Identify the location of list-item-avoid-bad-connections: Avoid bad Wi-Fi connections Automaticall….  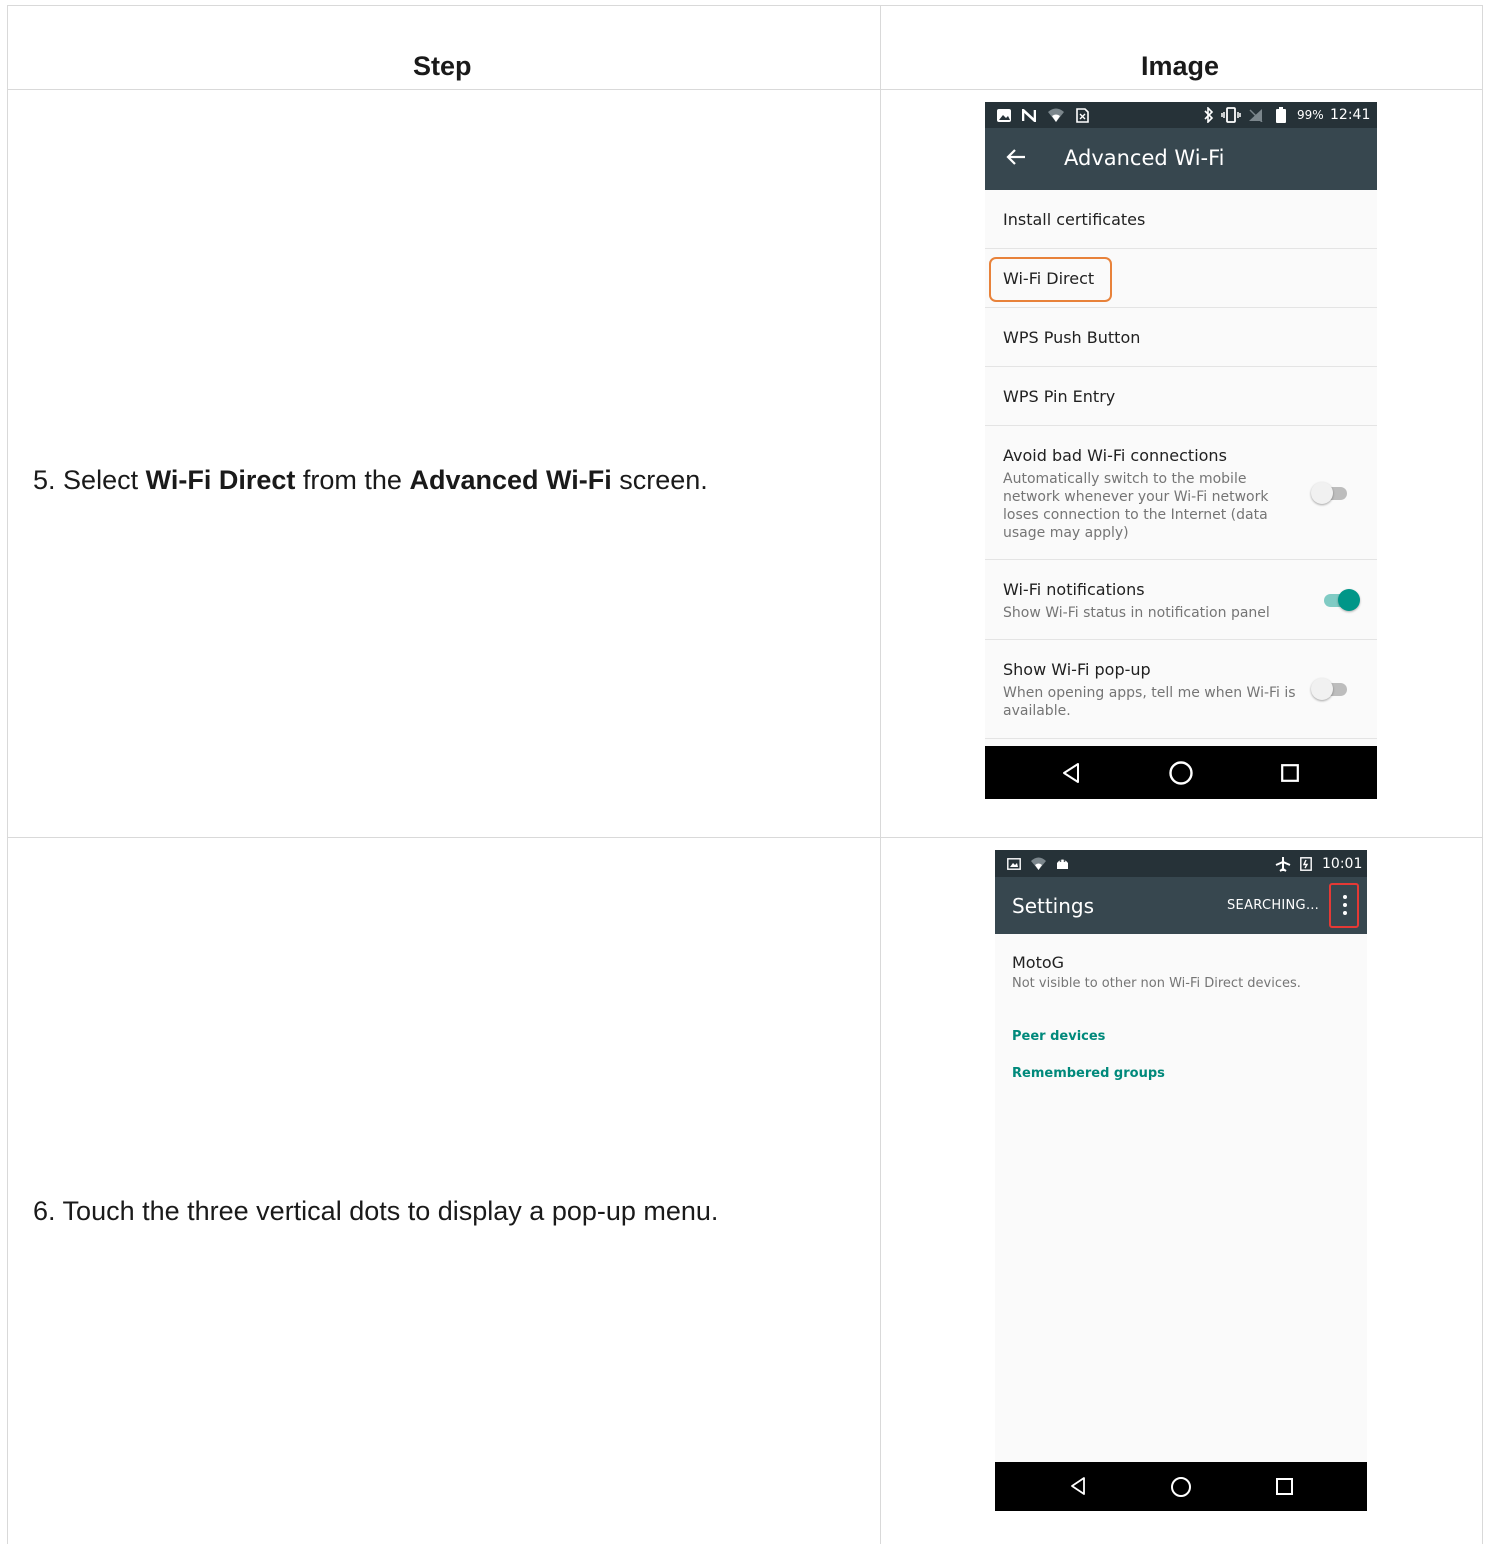
(1181, 493).